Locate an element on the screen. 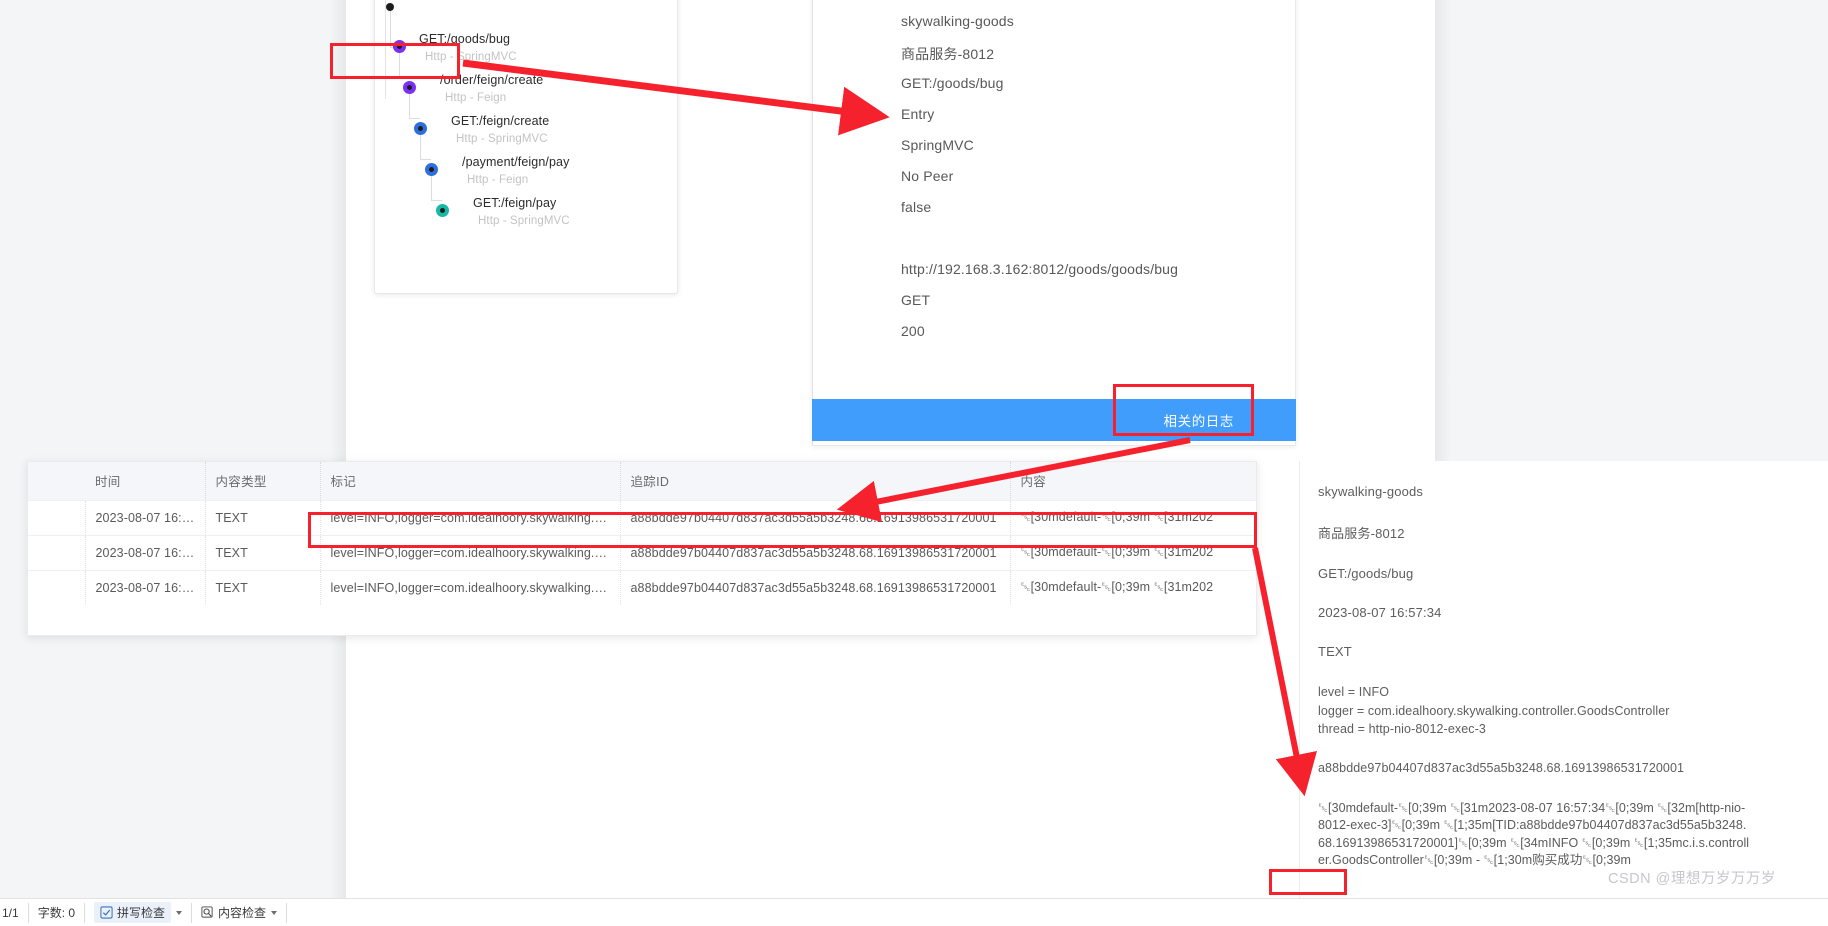 The height and width of the screenshot is (926, 1828). log-col-header-type: 内容类型 is located at coordinates (263, 481).